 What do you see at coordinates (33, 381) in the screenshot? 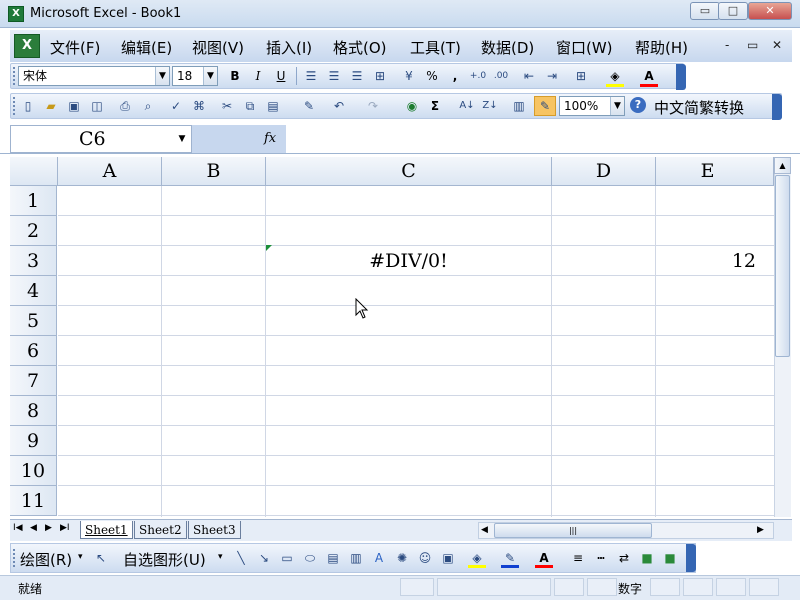
I see `row-header-7: 7` at bounding box center [33, 381].